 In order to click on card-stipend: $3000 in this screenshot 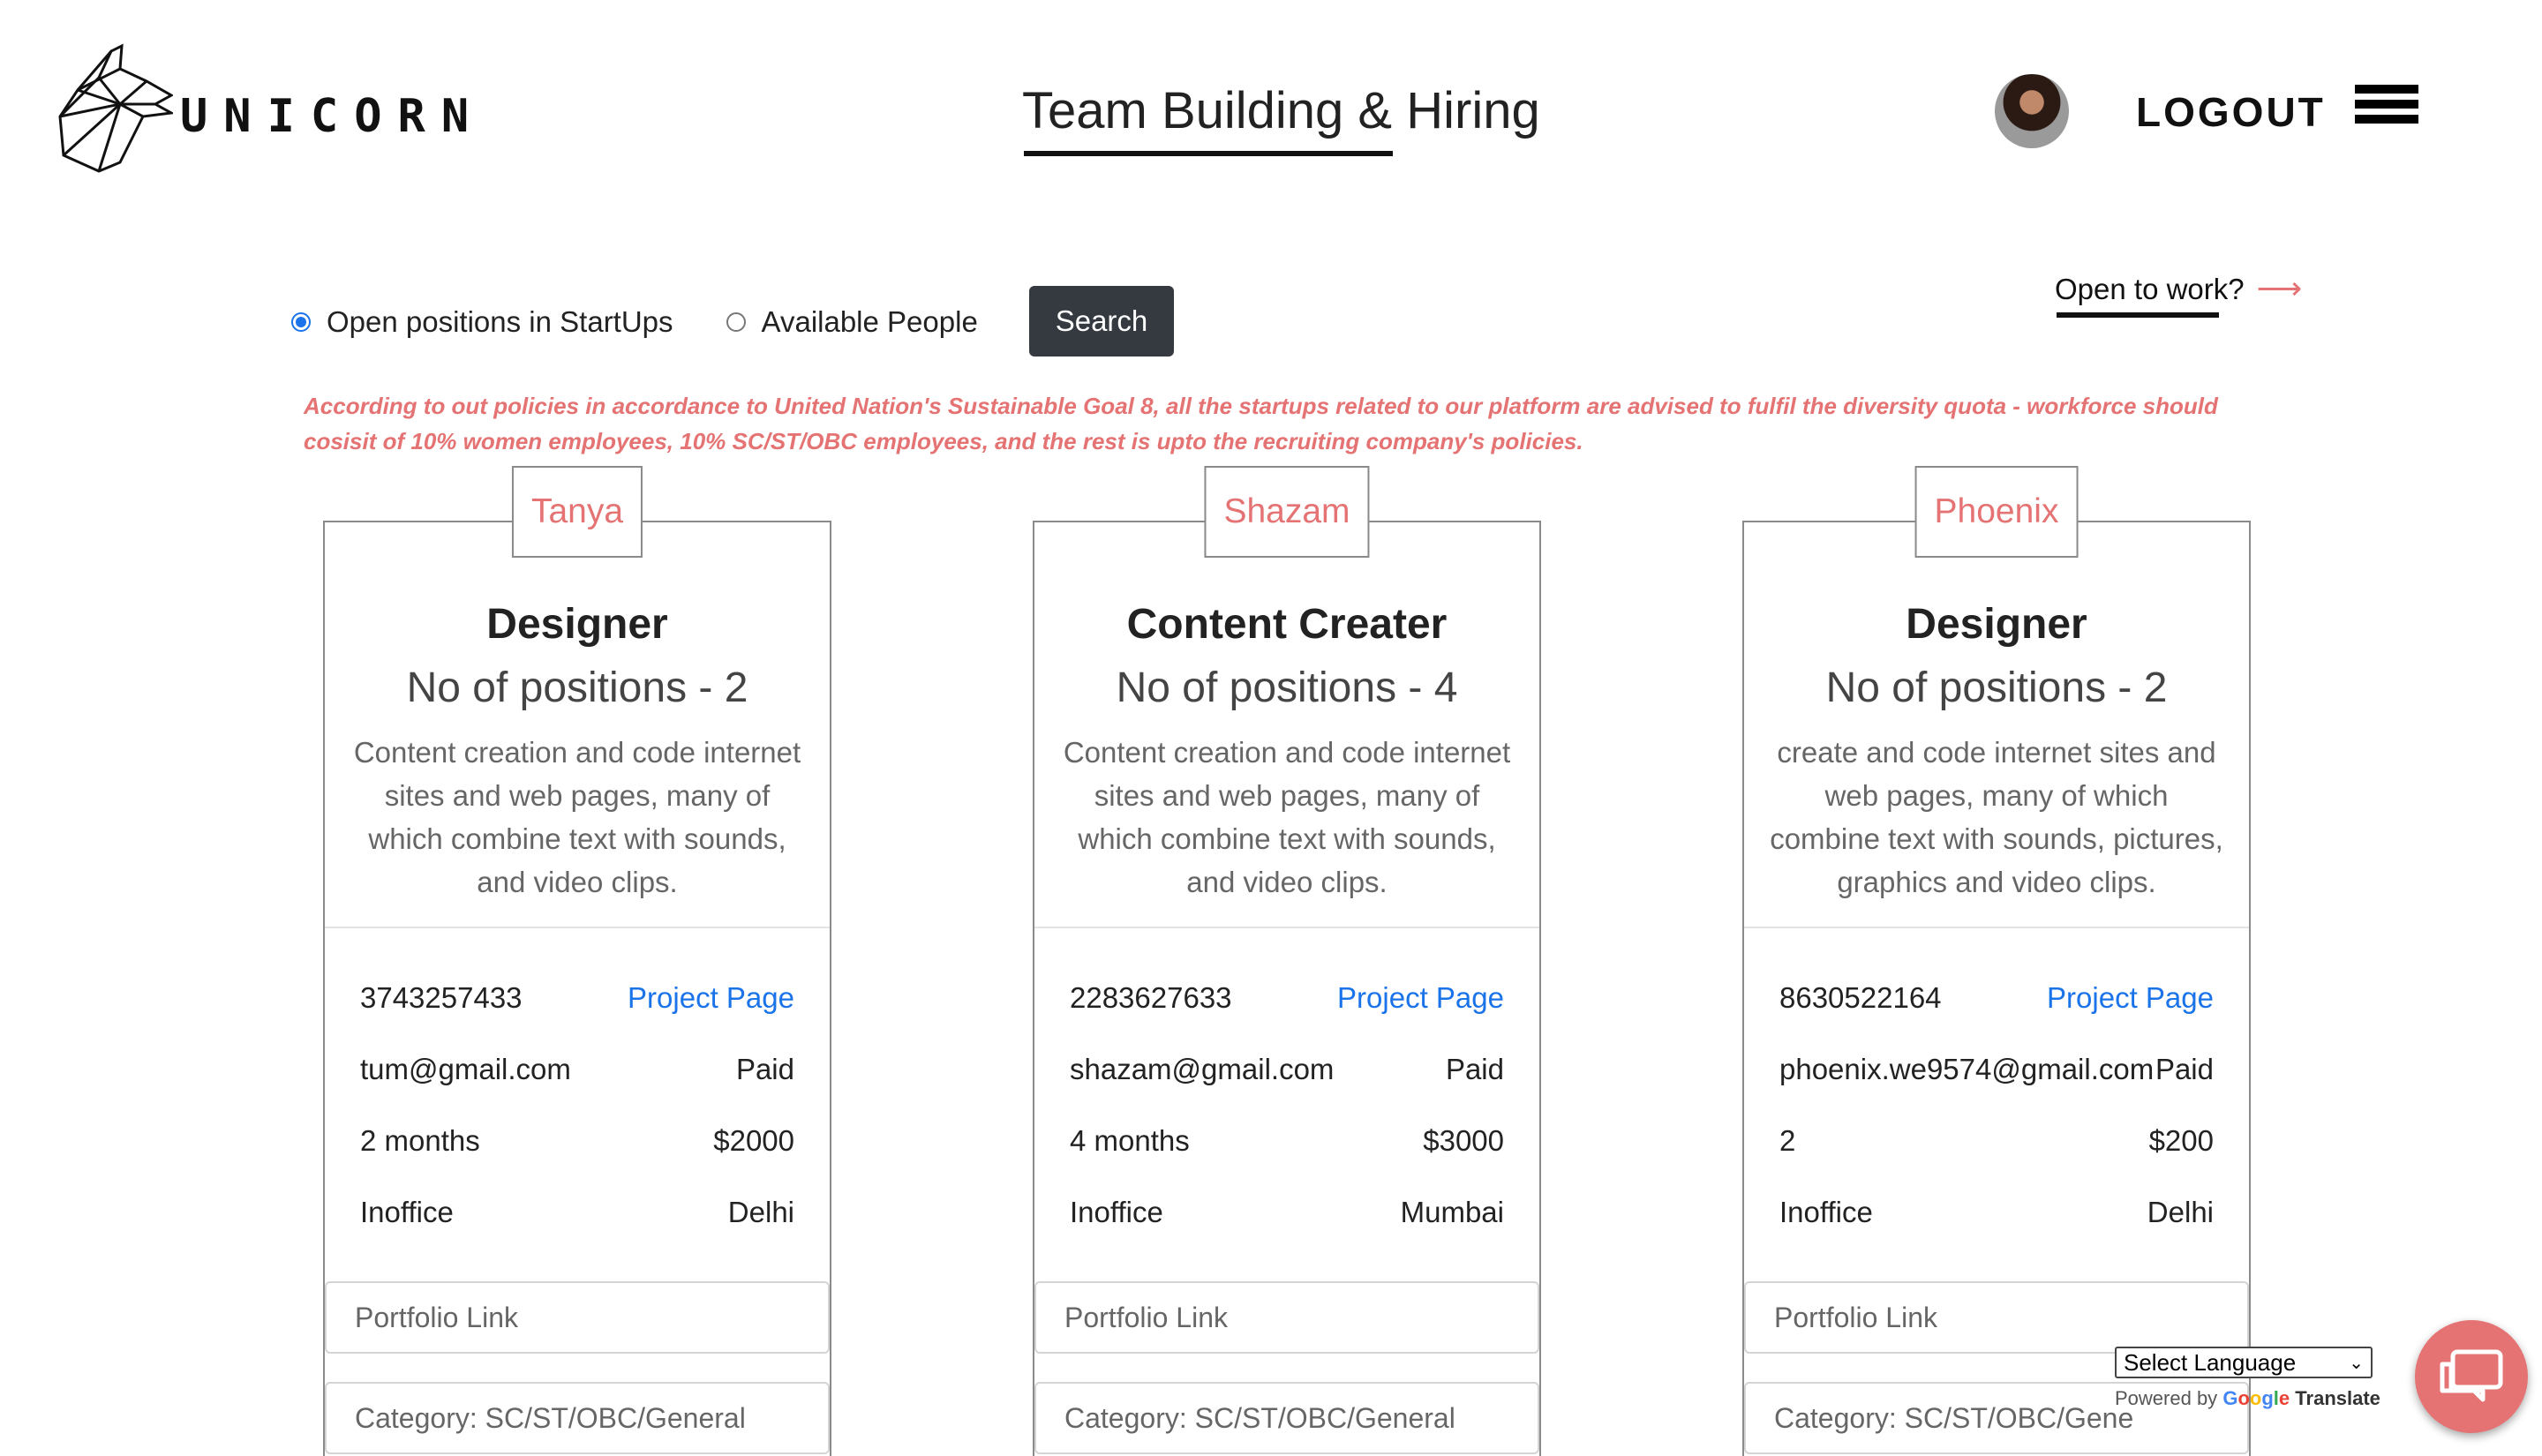, I will do `click(1463, 1140)`.